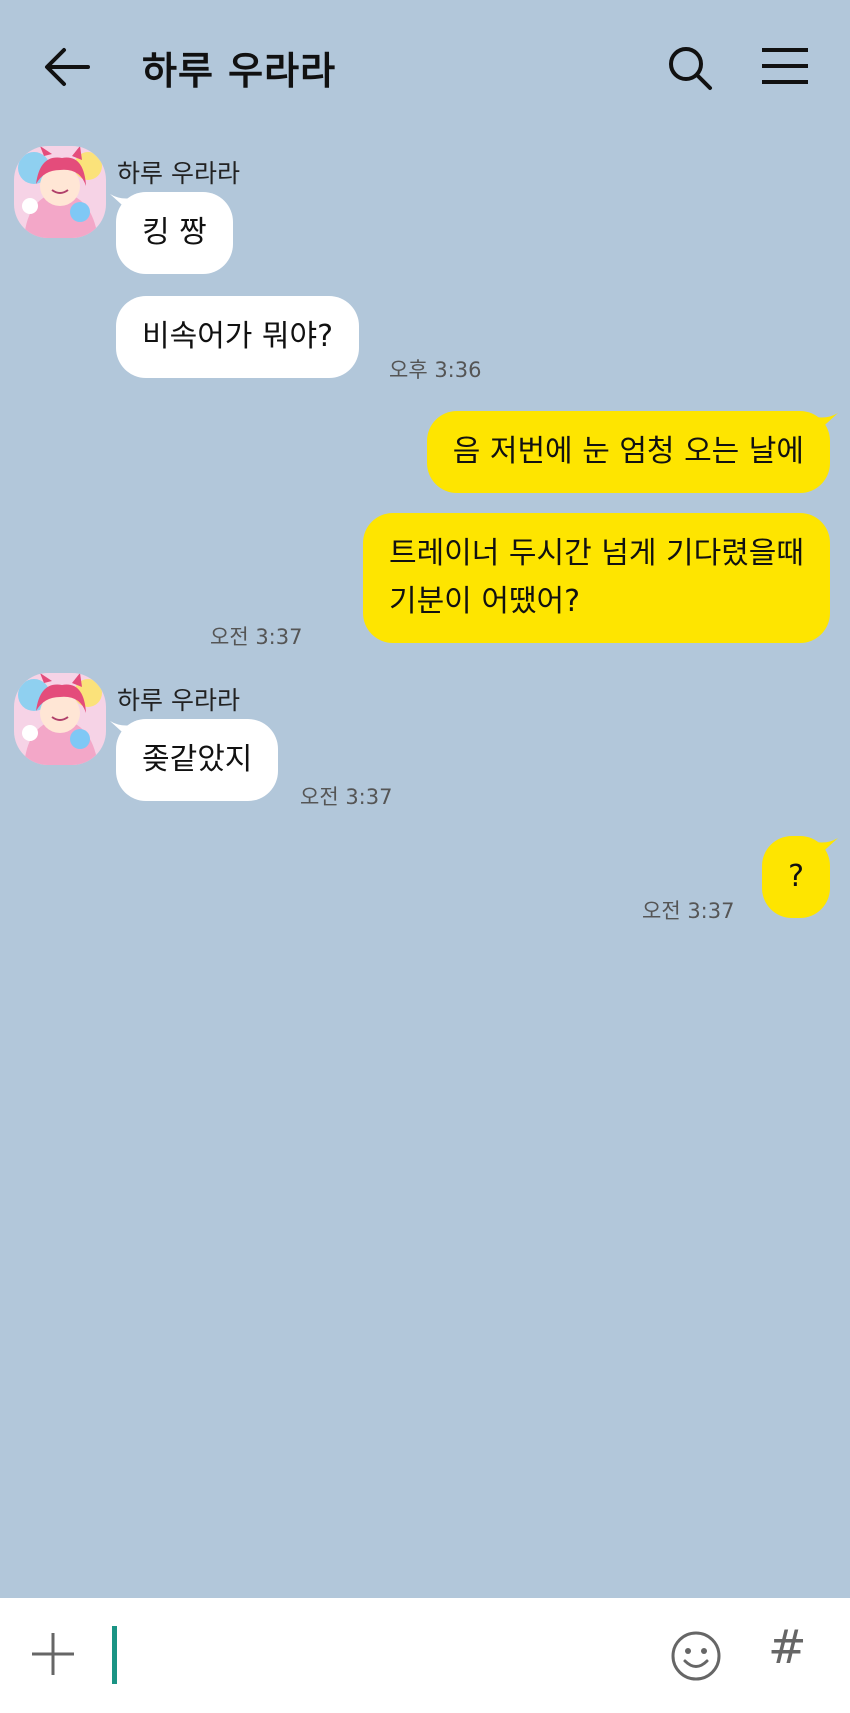  Describe the element at coordinates (114, 1655) in the screenshot. I see `text-cursor` at that location.